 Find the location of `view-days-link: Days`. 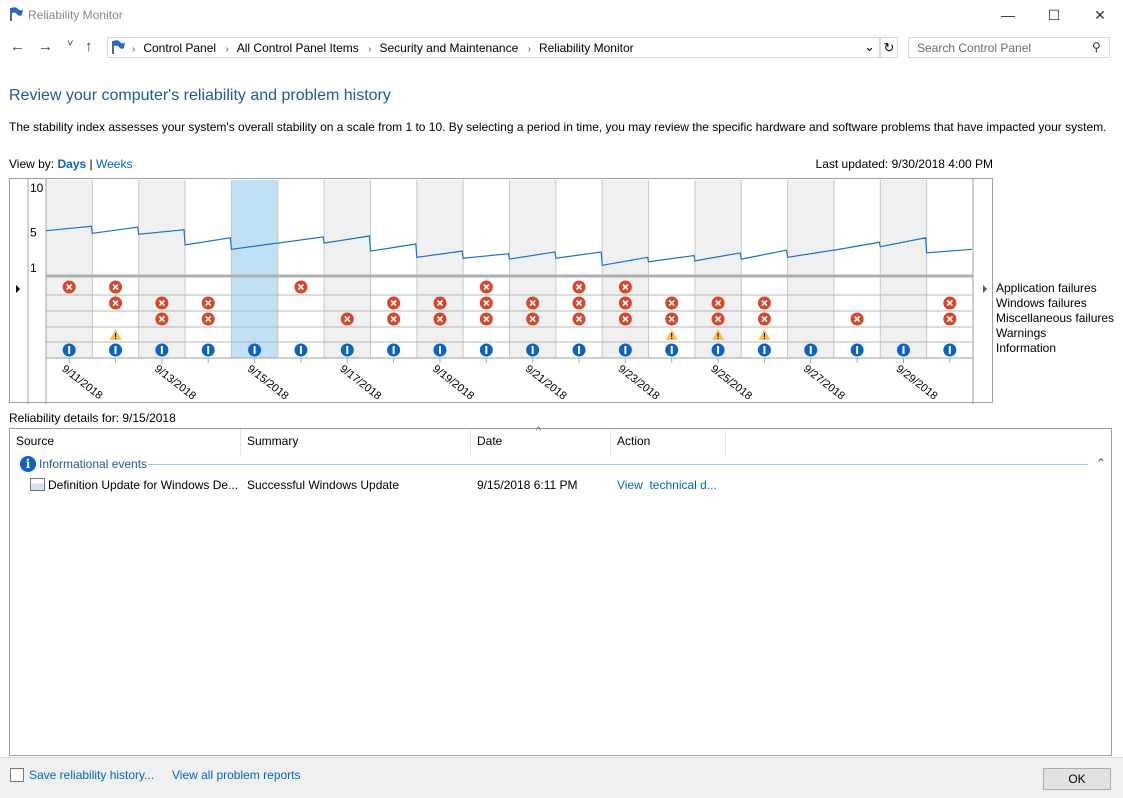

view-days-link: Days is located at coordinates (71, 164).